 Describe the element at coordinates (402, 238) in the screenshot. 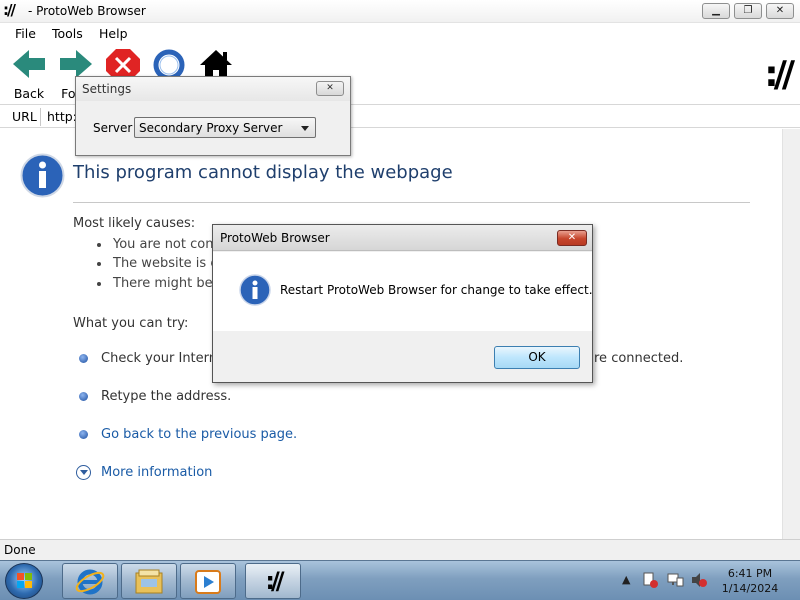

I see `alert-title-bar: ProtoWeb Browser ✕` at that location.